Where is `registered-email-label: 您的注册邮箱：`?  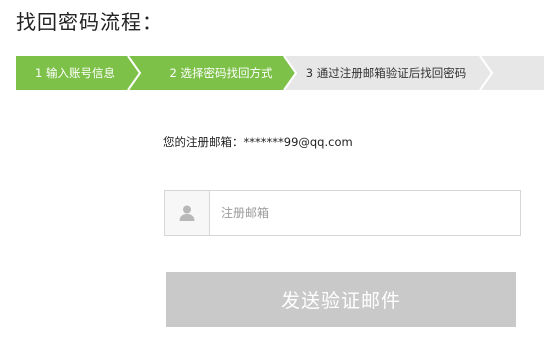 registered-email-label: 您的注册邮箱： is located at coordinates (203, 142).